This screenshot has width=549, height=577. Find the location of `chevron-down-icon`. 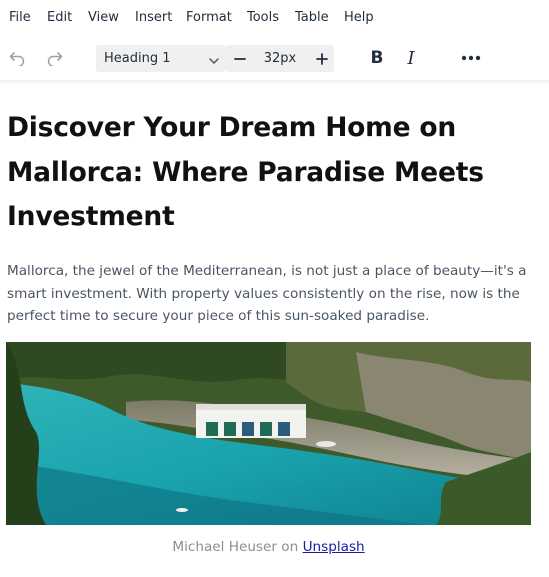

chevron-down-icon is located at coordinates (214, 61).